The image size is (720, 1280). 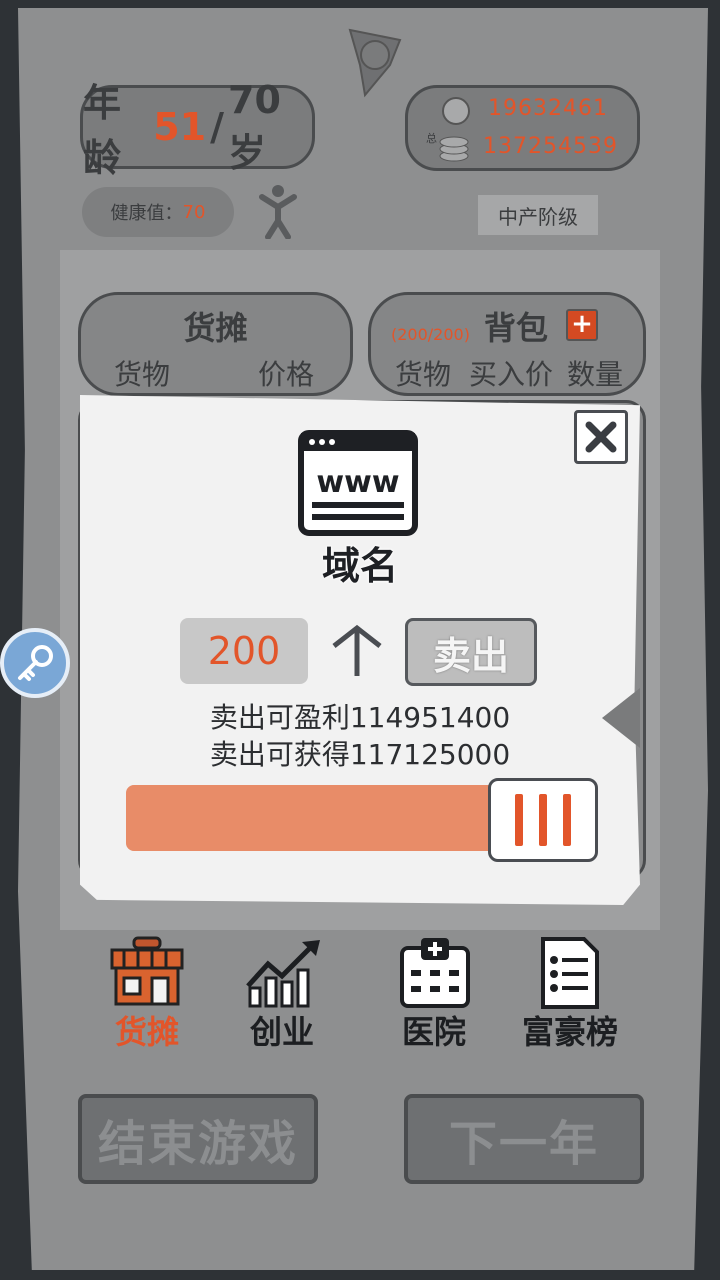 I want to click on bag-expand-button: +, so click(x=582, y=325).